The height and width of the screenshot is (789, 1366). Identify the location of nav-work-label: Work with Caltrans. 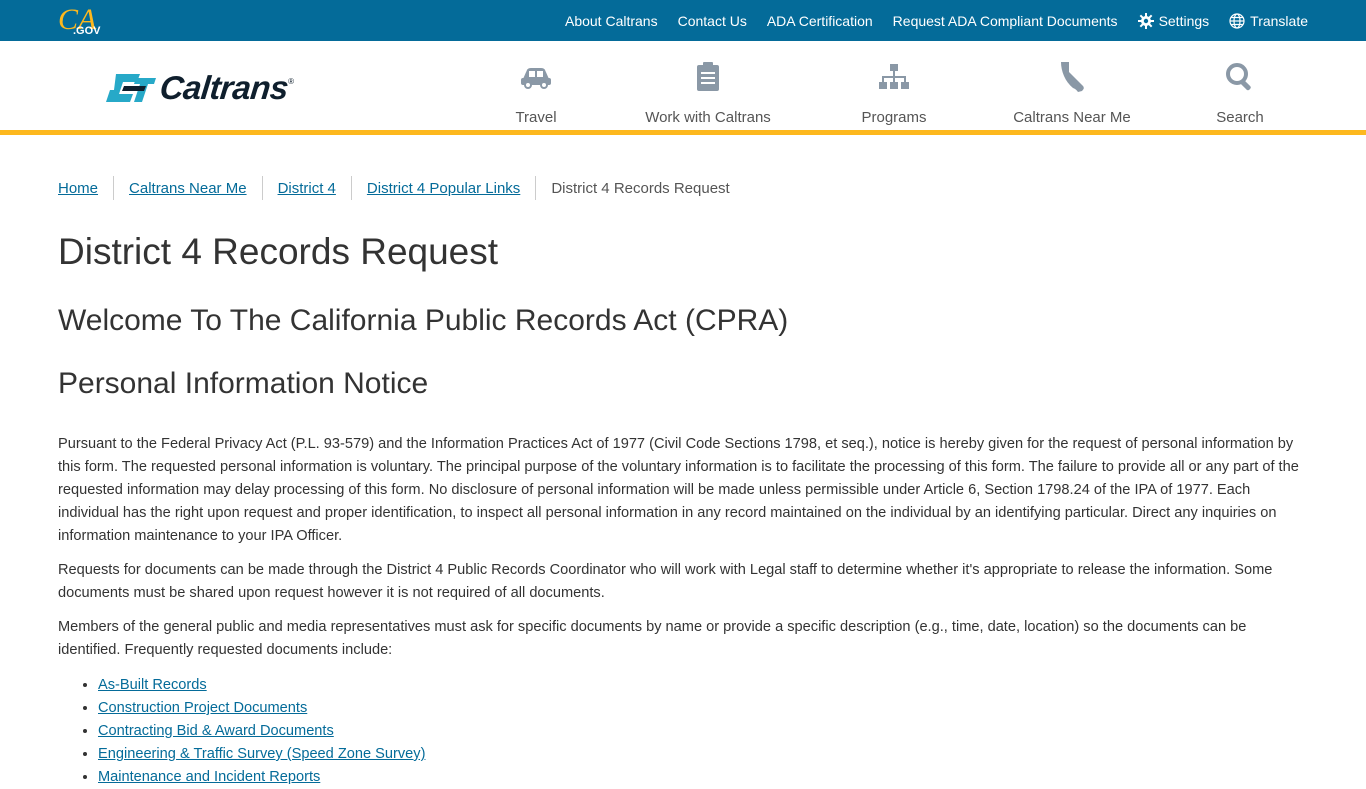
(708, 117).